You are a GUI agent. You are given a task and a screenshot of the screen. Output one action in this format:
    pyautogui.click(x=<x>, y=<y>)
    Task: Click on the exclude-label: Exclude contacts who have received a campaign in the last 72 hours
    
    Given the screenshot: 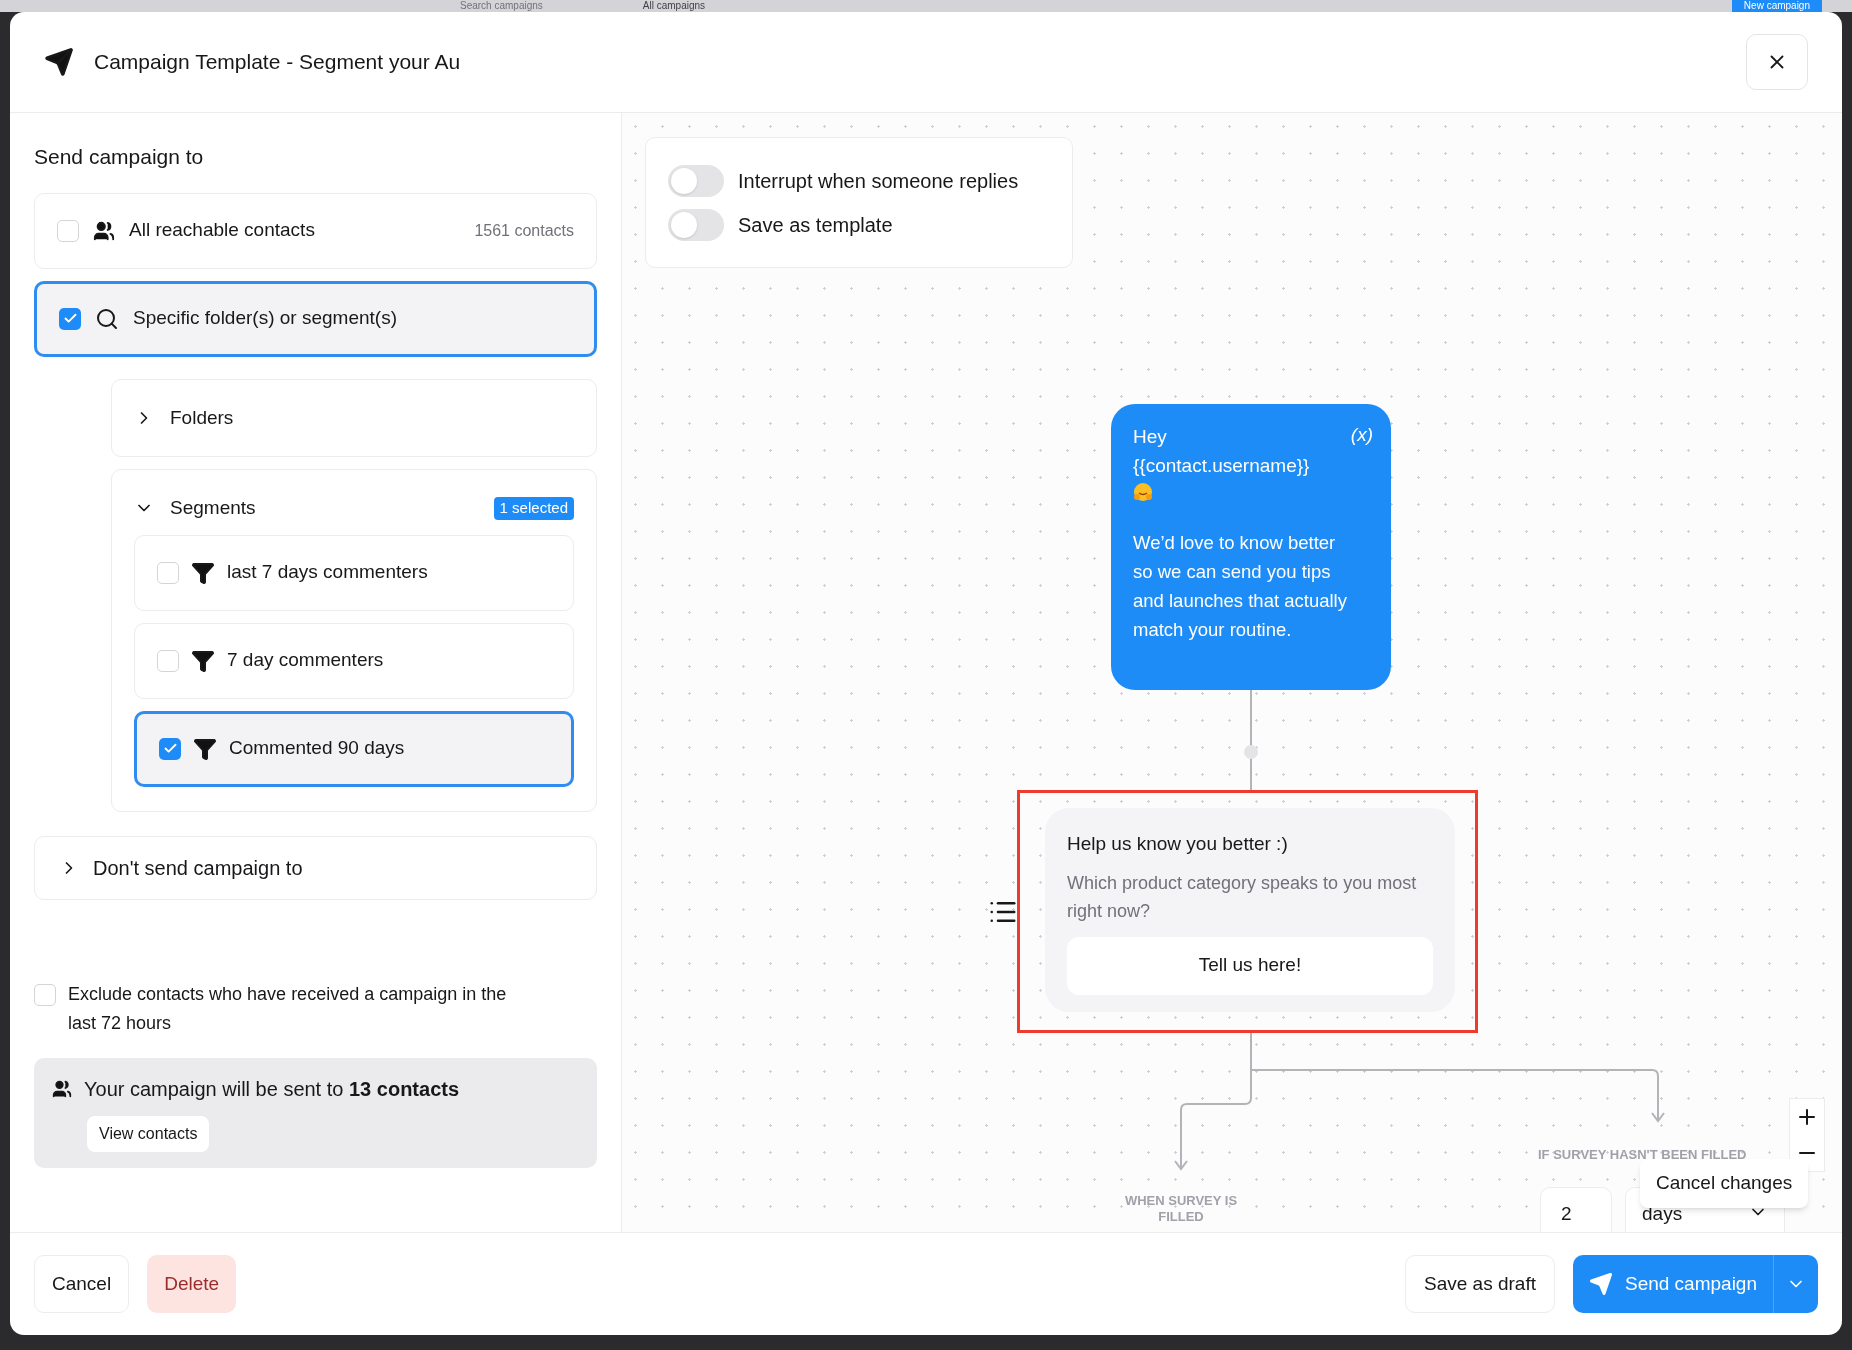 What is the action you would take?
    pyautogui.click(x=288, y=1008)
    